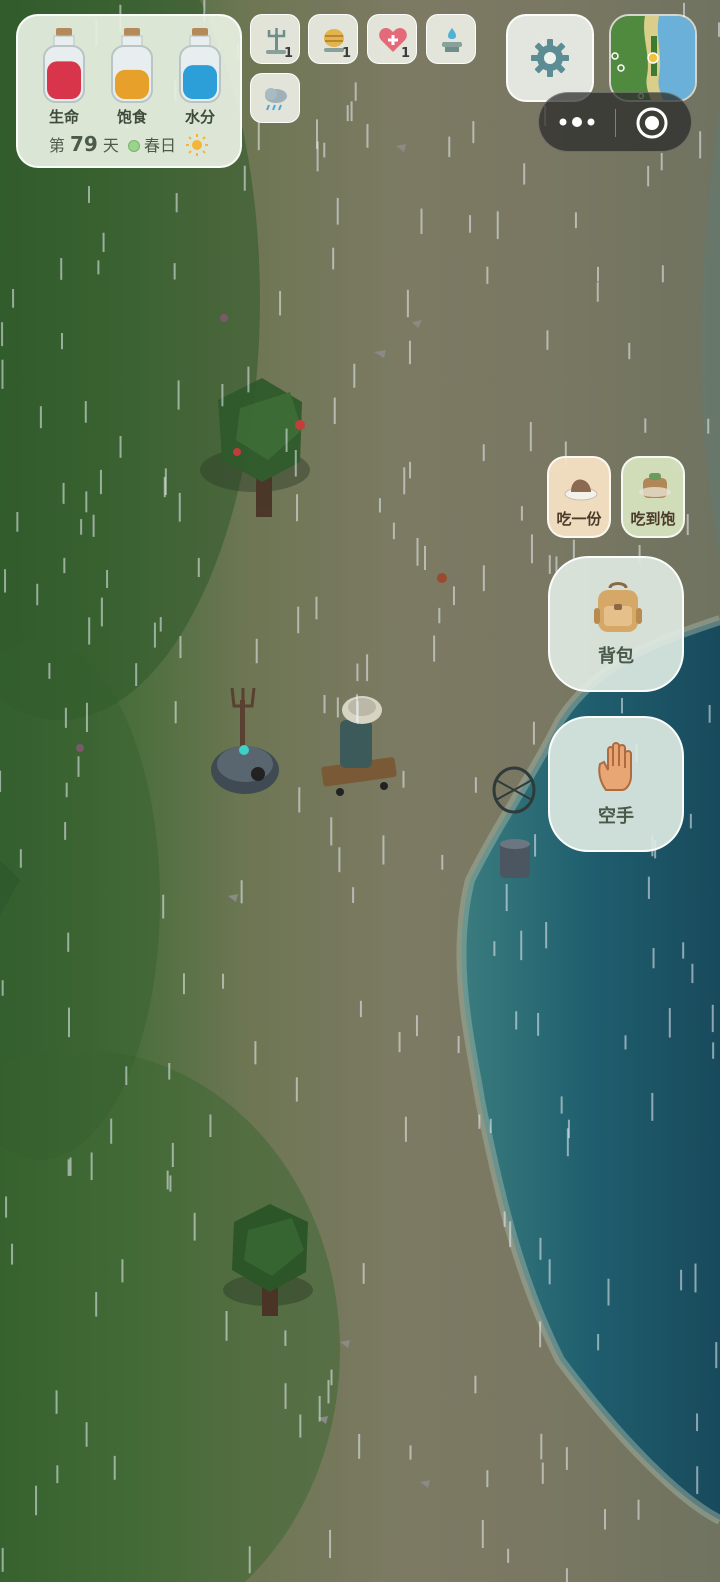  I want to click on food-bag-icon, so click(655, 485).